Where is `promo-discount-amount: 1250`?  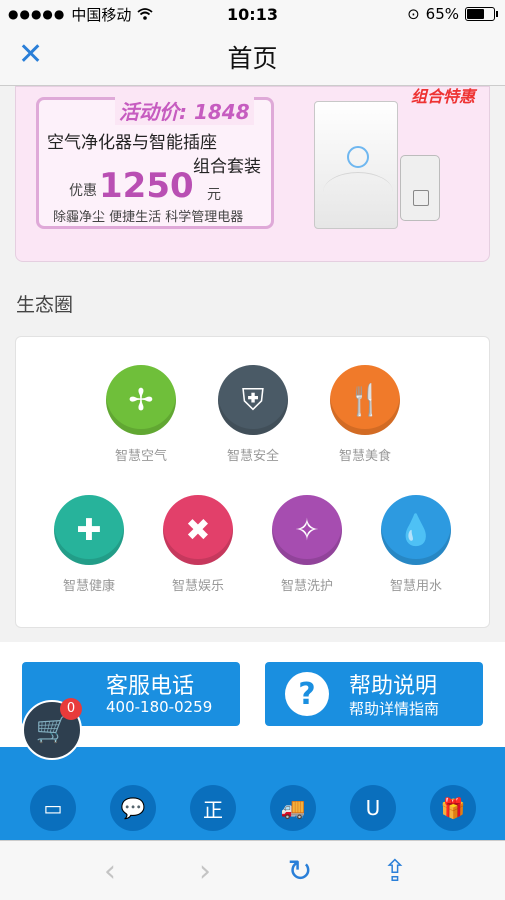
promo-discount-amount: 1250 is located at coordinates (146, 186).